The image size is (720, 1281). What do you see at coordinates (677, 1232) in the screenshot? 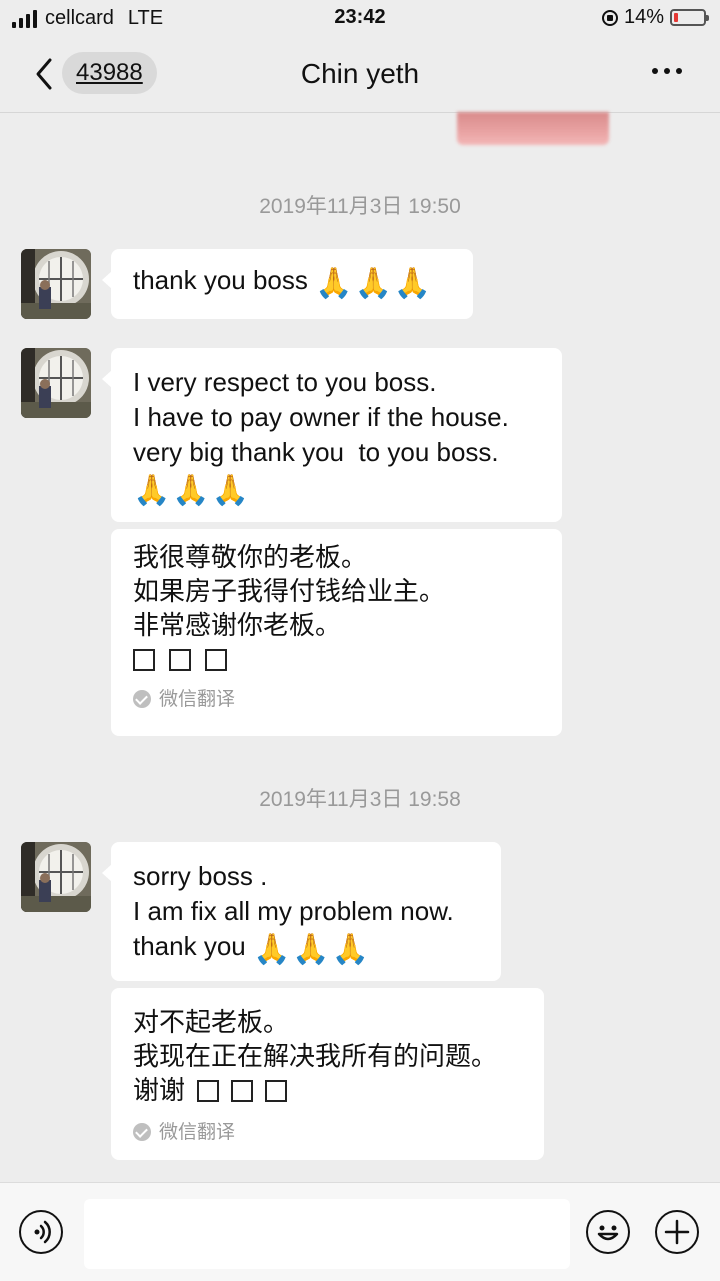
I see `plus-icon` at bounding box center [677, 1232].